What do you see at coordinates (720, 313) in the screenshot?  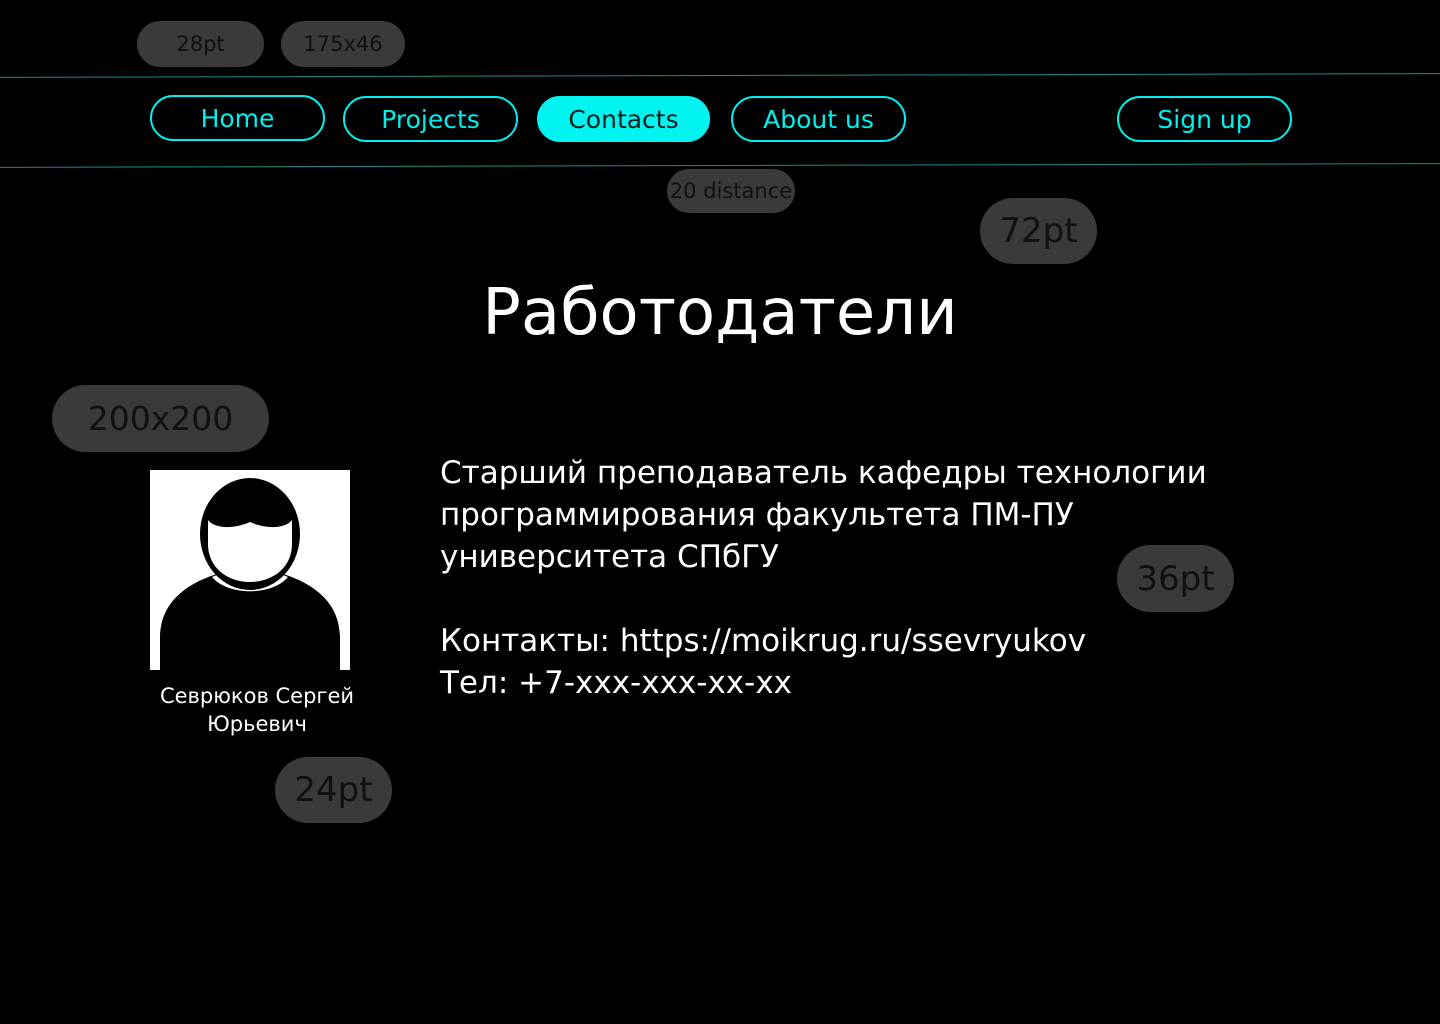 I see `page-title: Работодатели` at bounding box center [720, 313].